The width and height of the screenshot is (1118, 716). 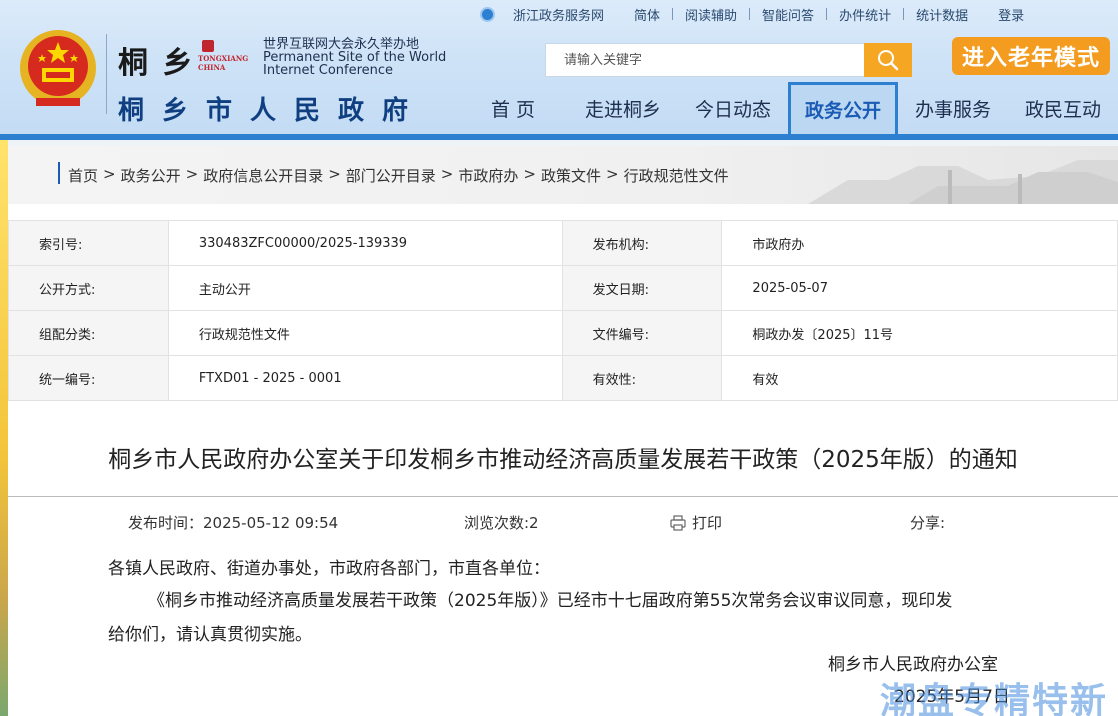 What do you see at coordinates (272, 111) in the screenshot?
I see `site-title: 桐乡市人民政府` at bounding box center [272, 111].